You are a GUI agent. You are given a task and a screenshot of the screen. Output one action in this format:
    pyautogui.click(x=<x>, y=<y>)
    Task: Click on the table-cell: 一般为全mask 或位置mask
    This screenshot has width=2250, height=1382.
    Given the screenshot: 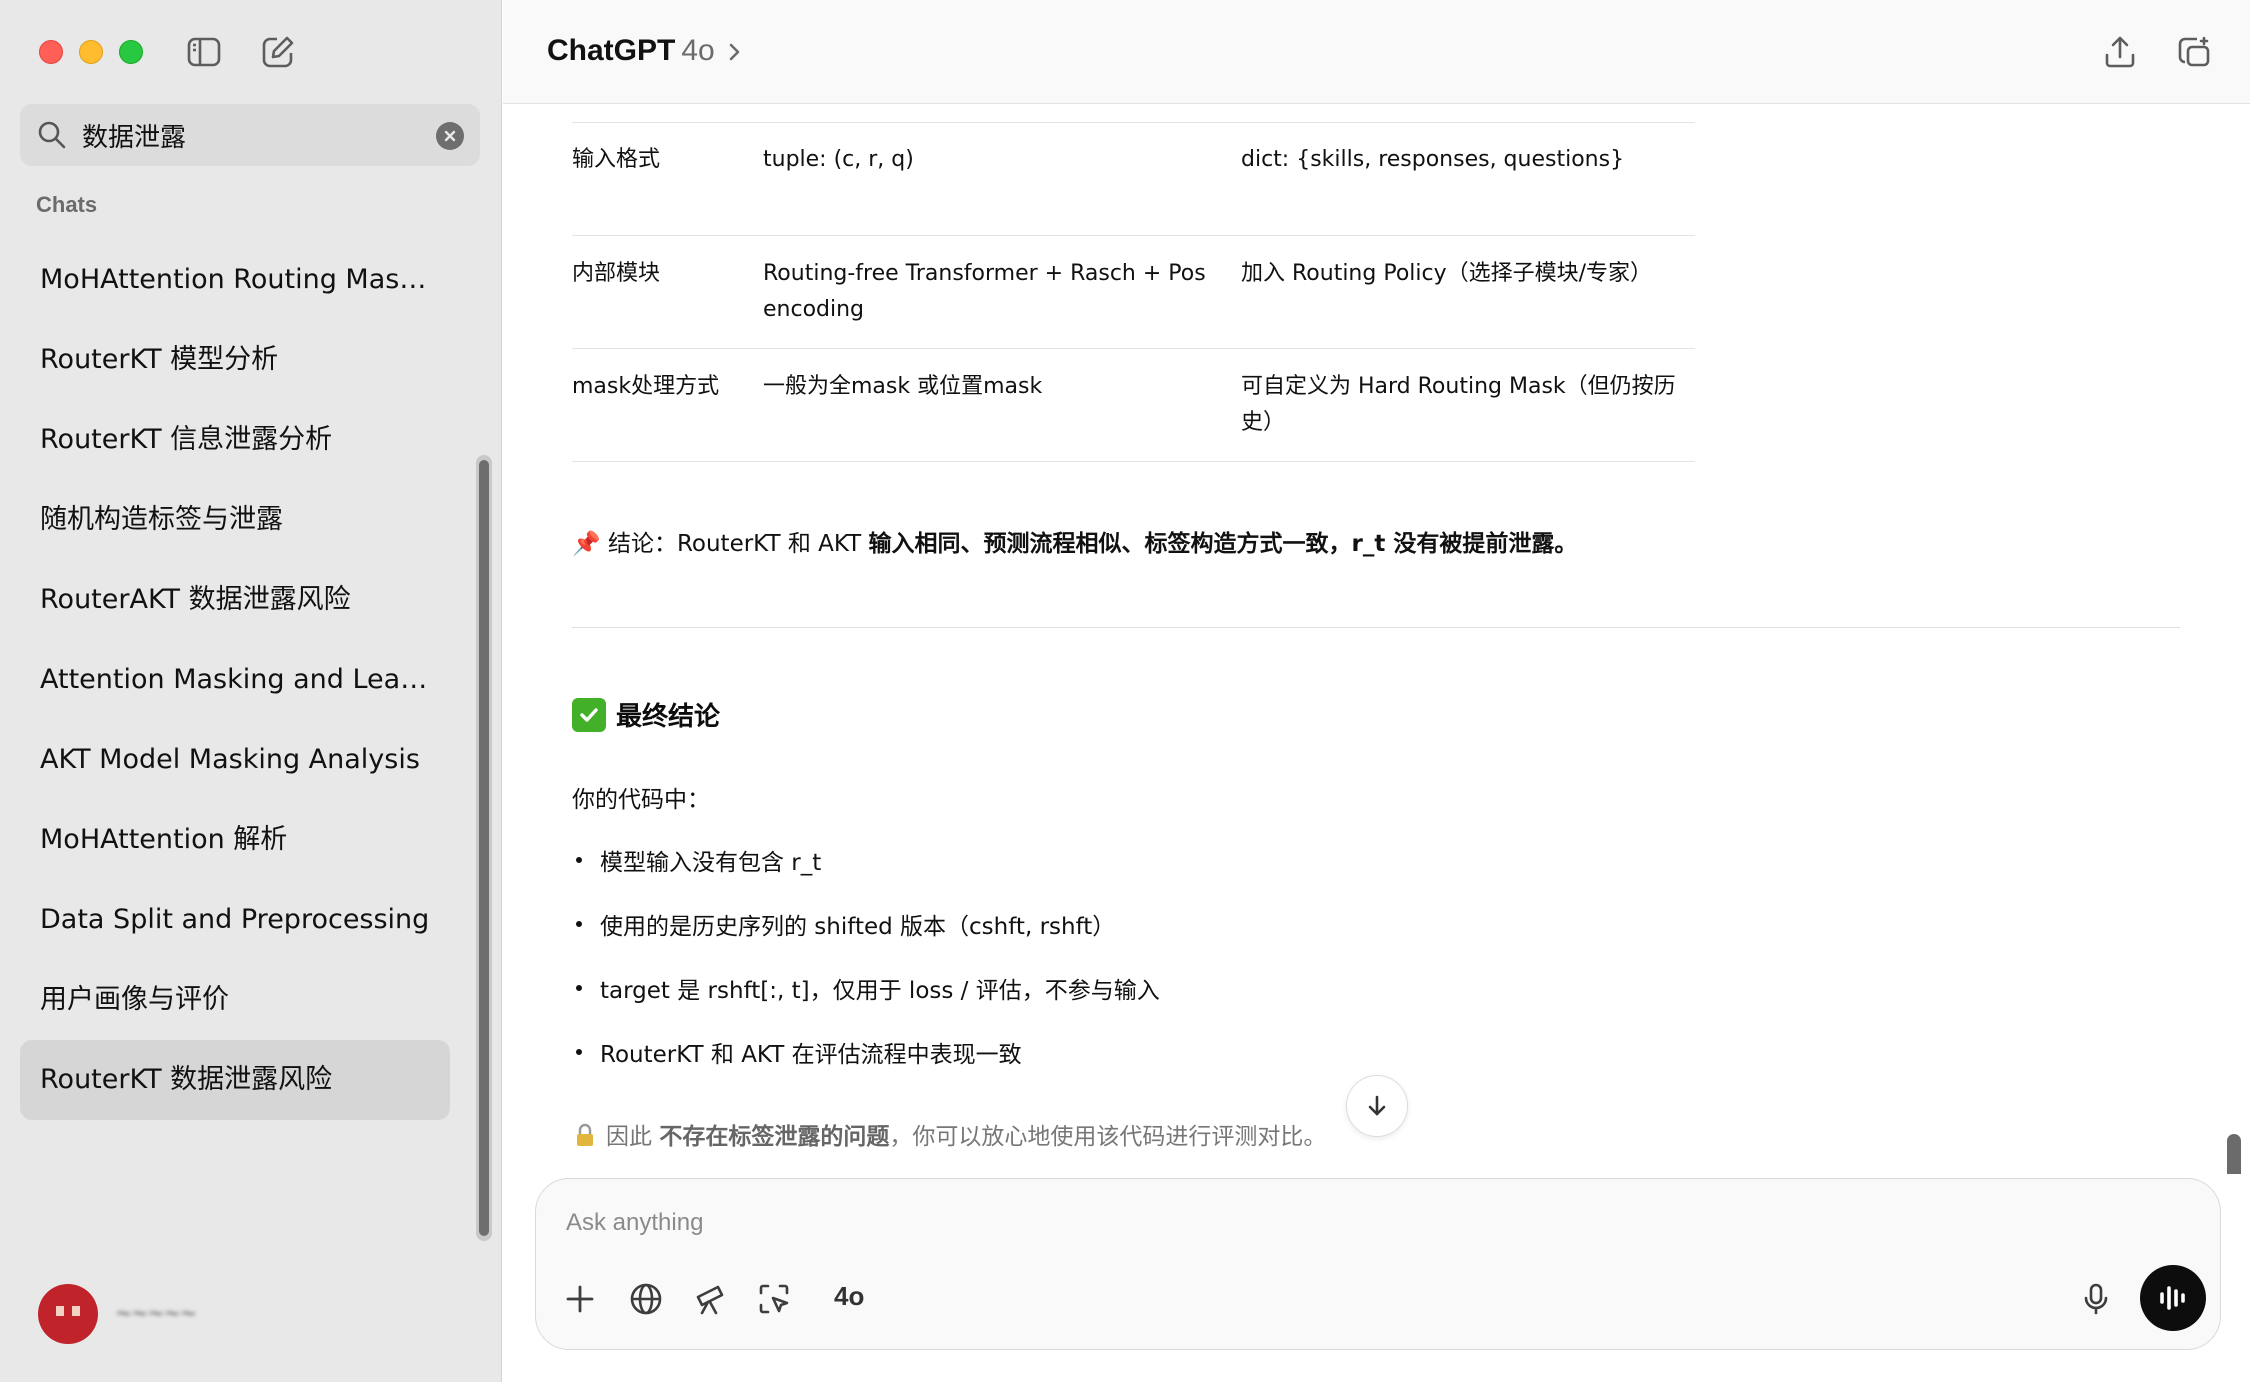 What is the action you would take?
    pyautogui.click(x=1002, y=405)
    